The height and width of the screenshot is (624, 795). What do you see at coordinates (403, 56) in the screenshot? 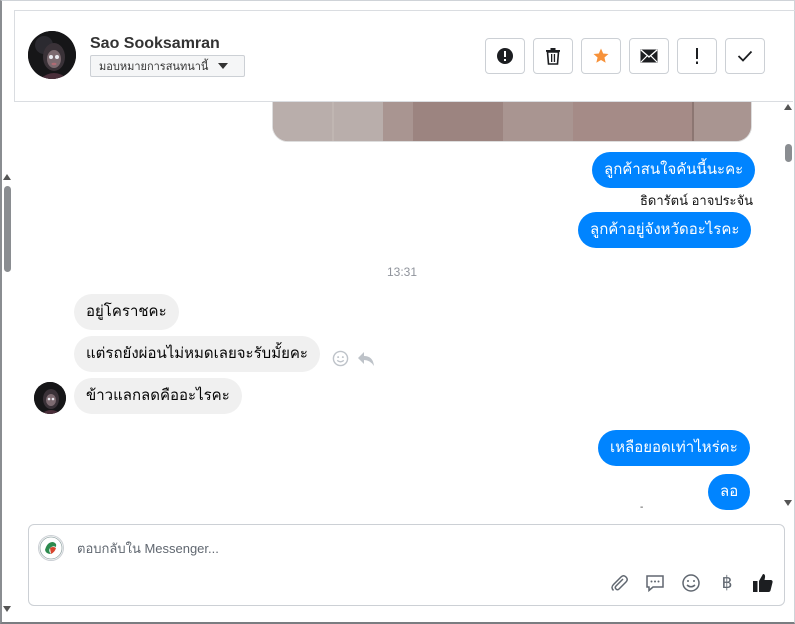
I see `conversation-header: Sao Sooksamran มอบหมายการสนทนานี้` at bounding box center [403, 56].